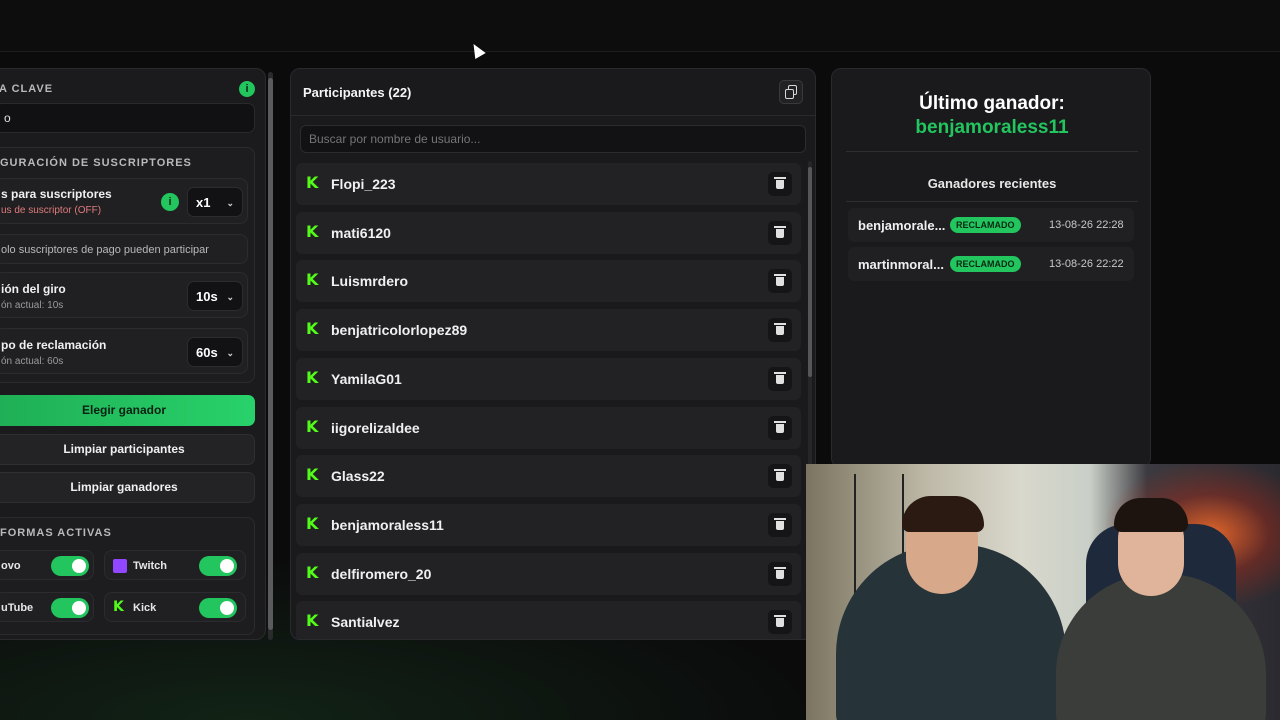 The height and width of the screenshot is (720, 1280). Describe the element at coordinates (992, 103) in the screenshot. I see `last-winner-title: Último ganador:` at that location.